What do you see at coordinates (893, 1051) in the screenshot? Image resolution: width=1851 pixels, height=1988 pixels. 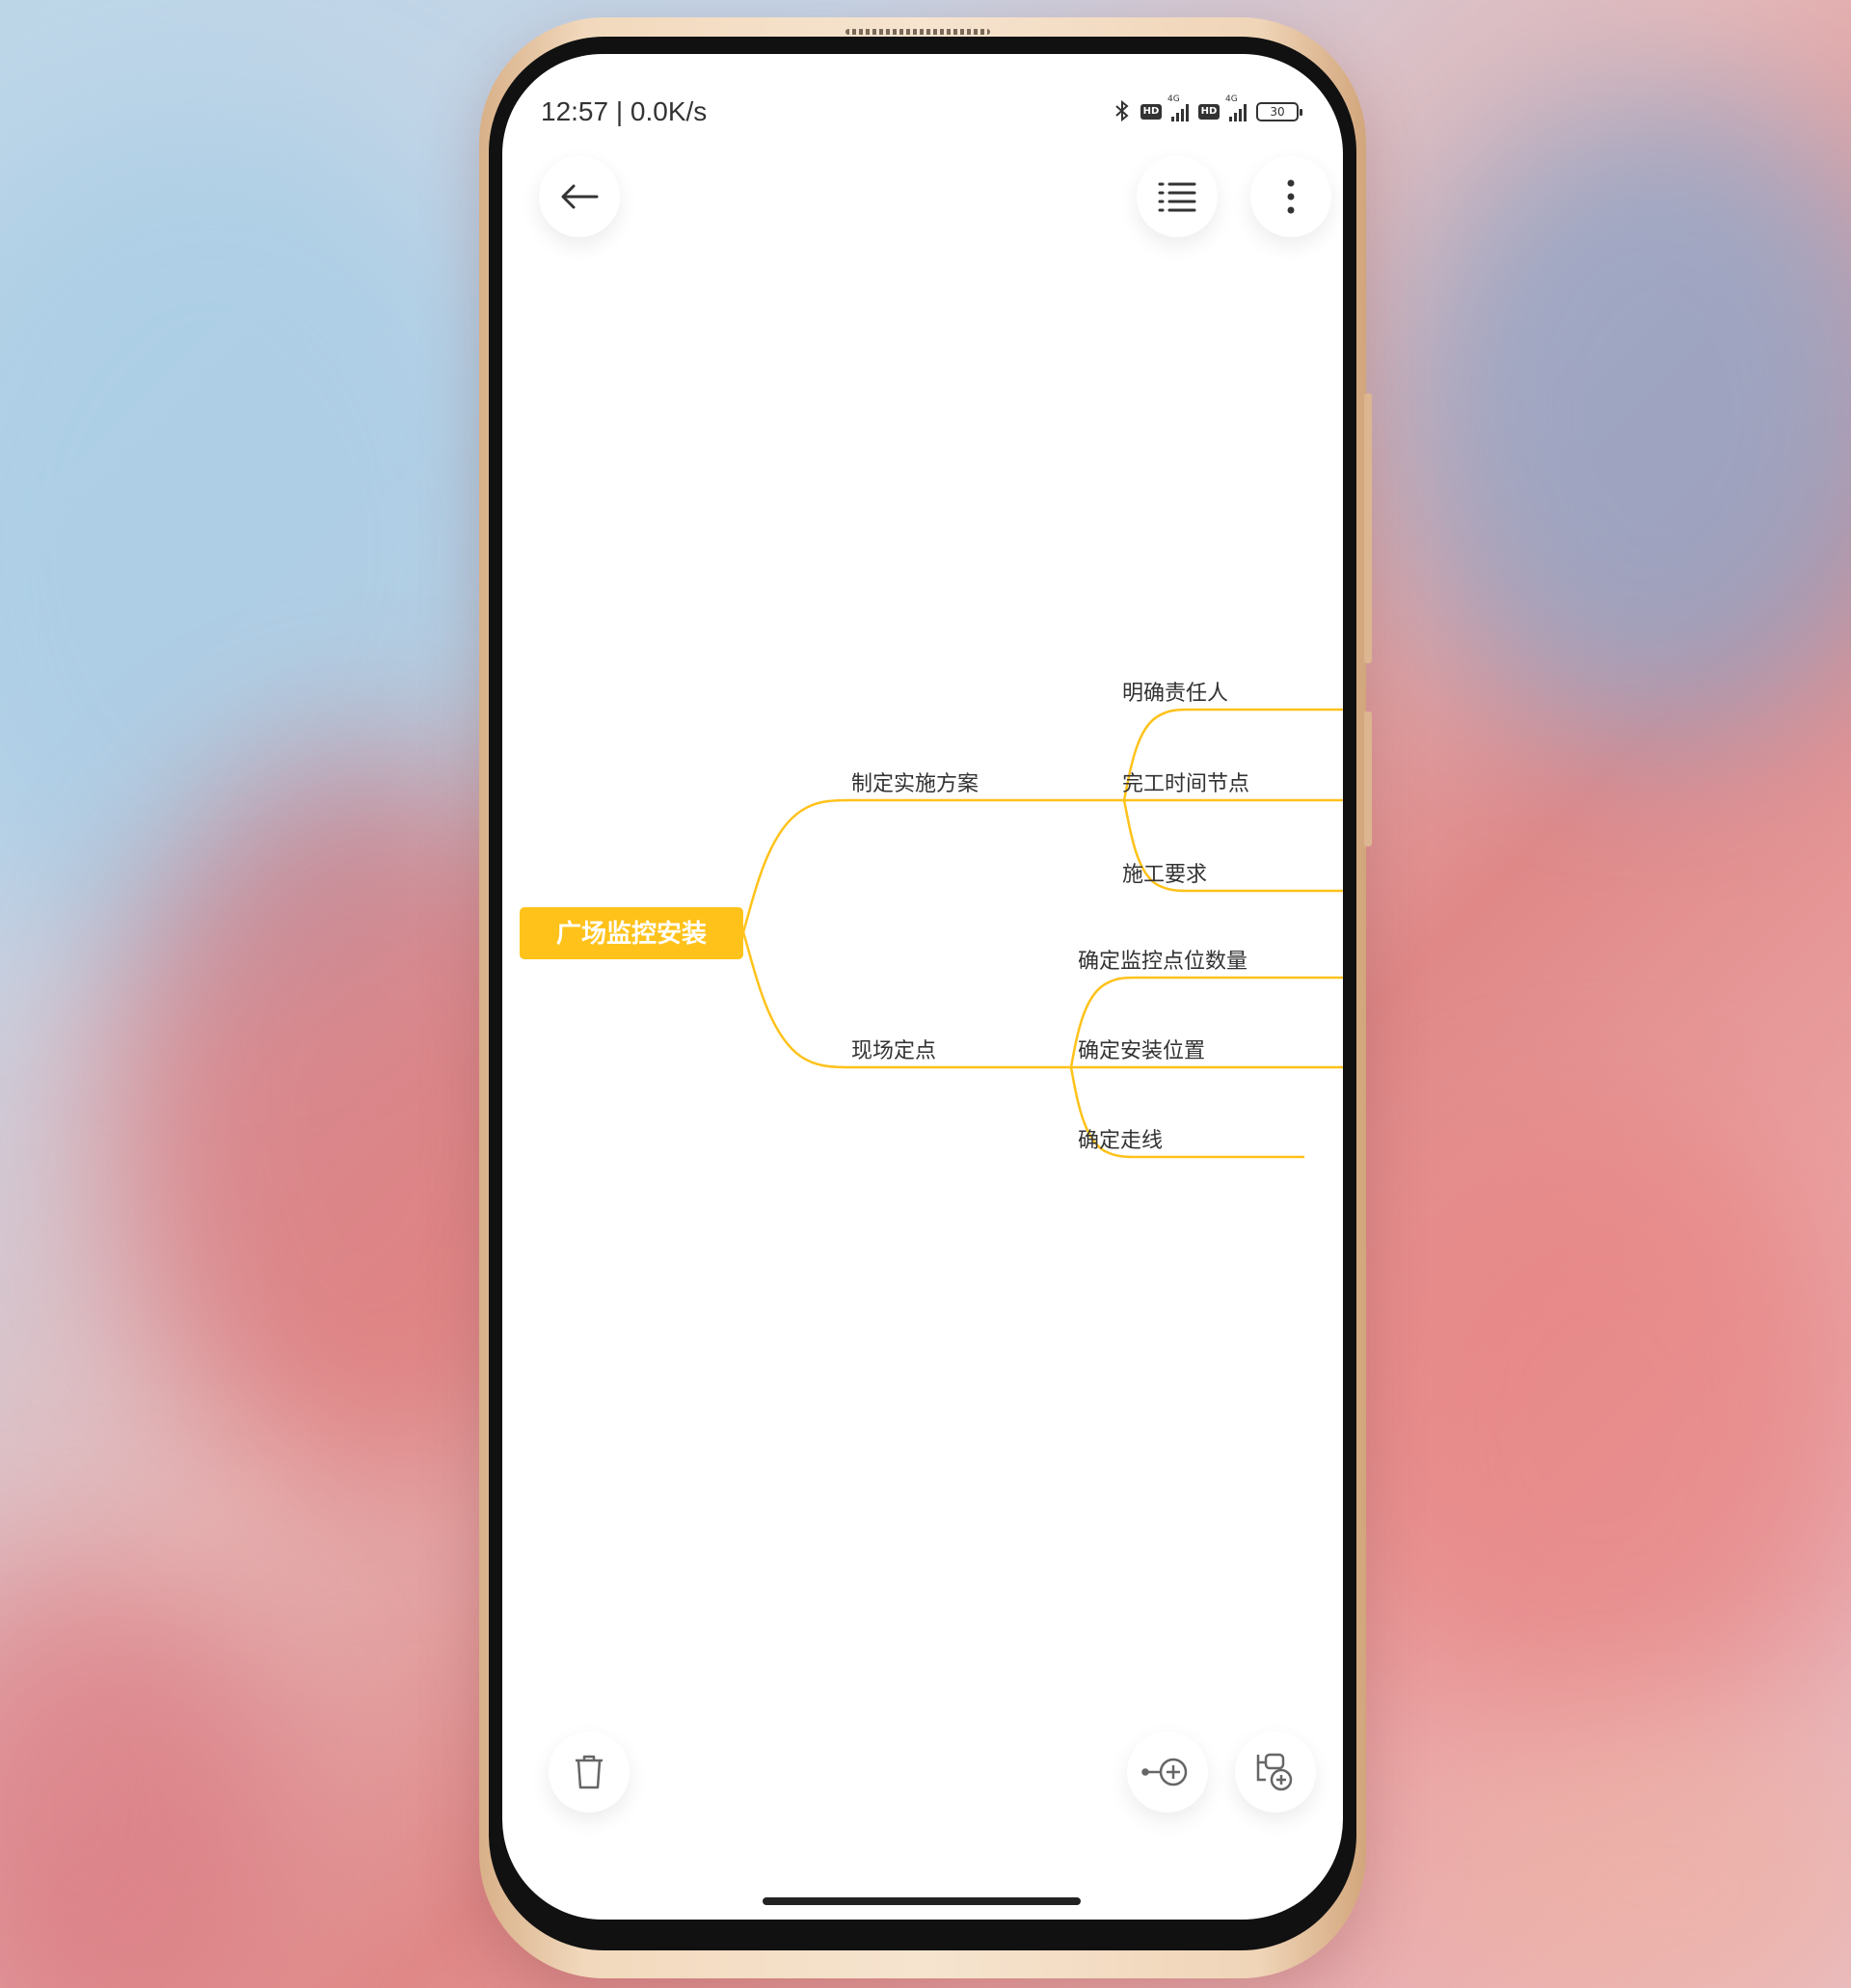 I see `mindmap-branch-label: 现场定点` at bounding box center [893, 1051].